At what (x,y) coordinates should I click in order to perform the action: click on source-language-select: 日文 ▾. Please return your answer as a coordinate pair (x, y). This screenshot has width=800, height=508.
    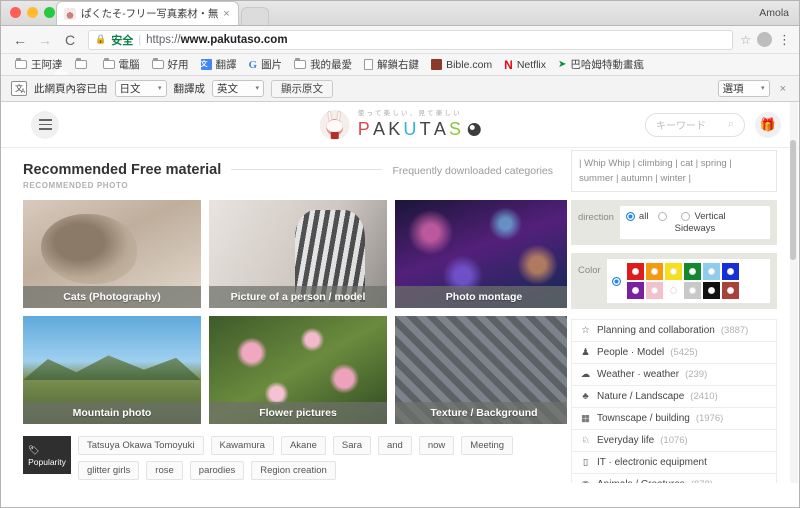
    Looking at the image, I should click on (140, 88).